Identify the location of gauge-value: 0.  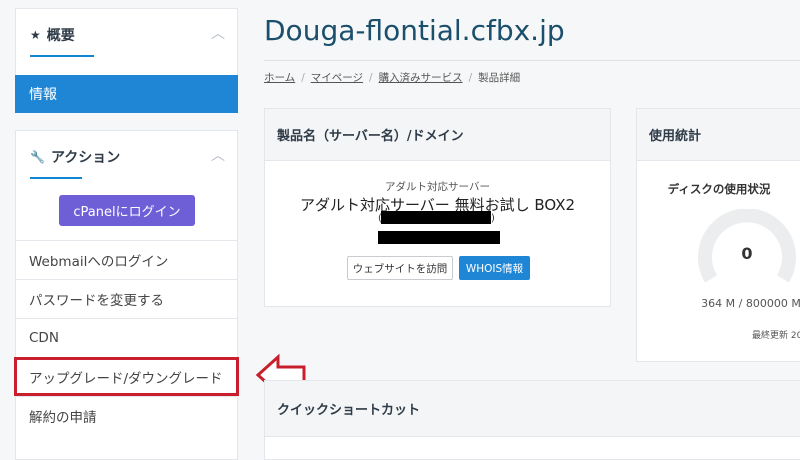
(746, 253).